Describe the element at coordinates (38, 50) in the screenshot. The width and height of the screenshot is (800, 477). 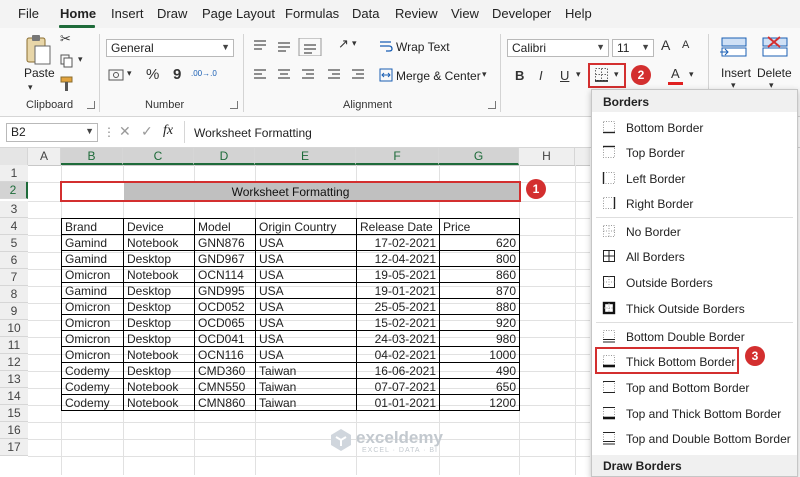
I see `paste-icon` at that location.